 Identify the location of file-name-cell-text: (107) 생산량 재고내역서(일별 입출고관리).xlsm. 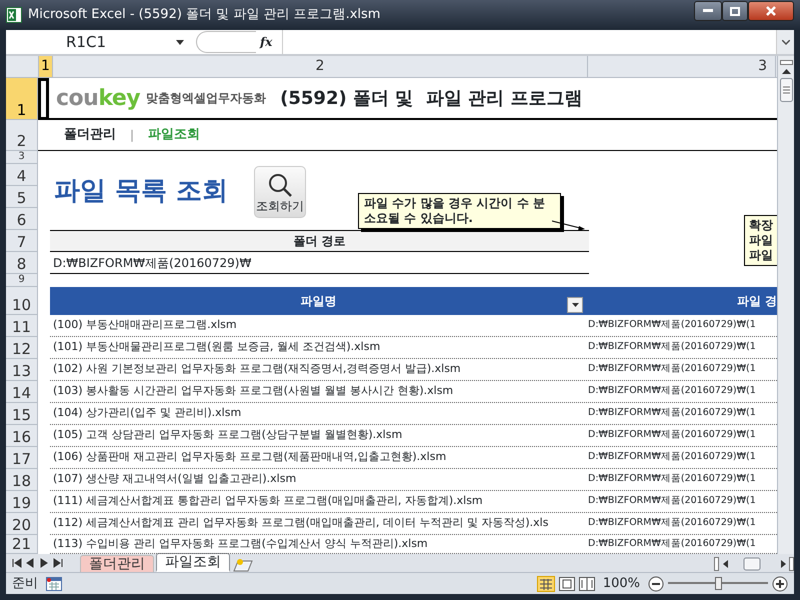
(175, 479).